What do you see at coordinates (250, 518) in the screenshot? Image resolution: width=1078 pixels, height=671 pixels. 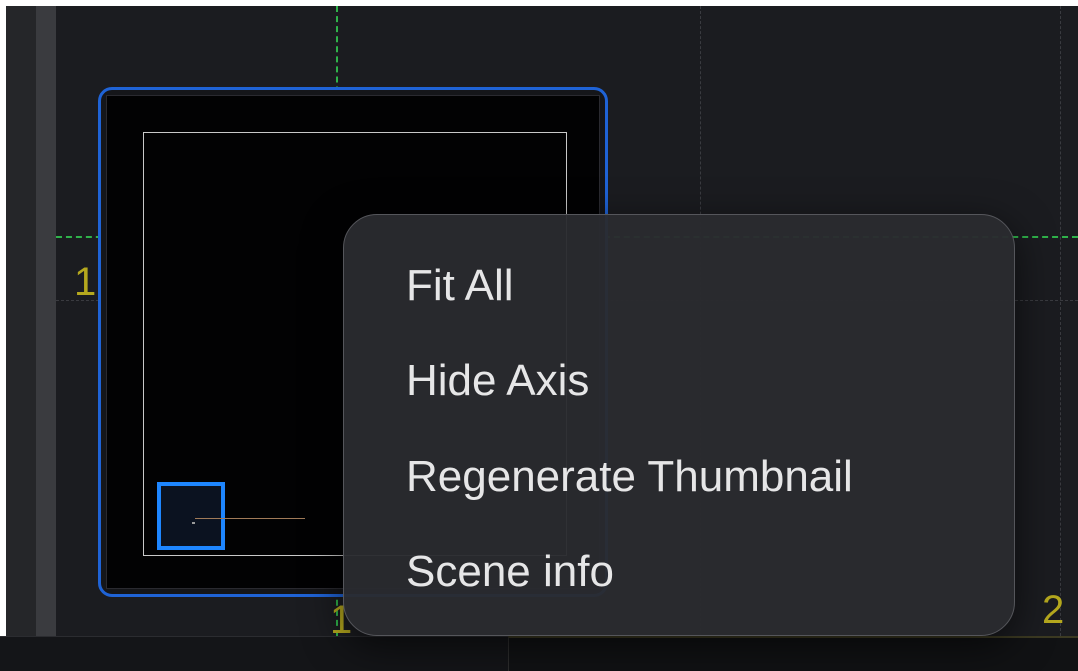 I see `node-connector-line` at bounding box center [250, 518].